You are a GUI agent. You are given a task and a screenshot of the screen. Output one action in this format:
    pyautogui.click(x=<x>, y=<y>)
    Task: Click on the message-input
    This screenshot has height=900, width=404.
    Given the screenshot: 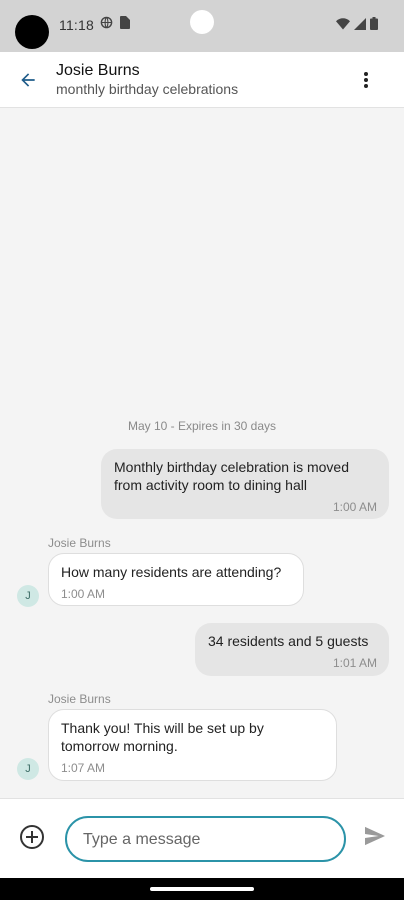 What is the action you would take?
    pyautogui.click(x=208, y=840)
    